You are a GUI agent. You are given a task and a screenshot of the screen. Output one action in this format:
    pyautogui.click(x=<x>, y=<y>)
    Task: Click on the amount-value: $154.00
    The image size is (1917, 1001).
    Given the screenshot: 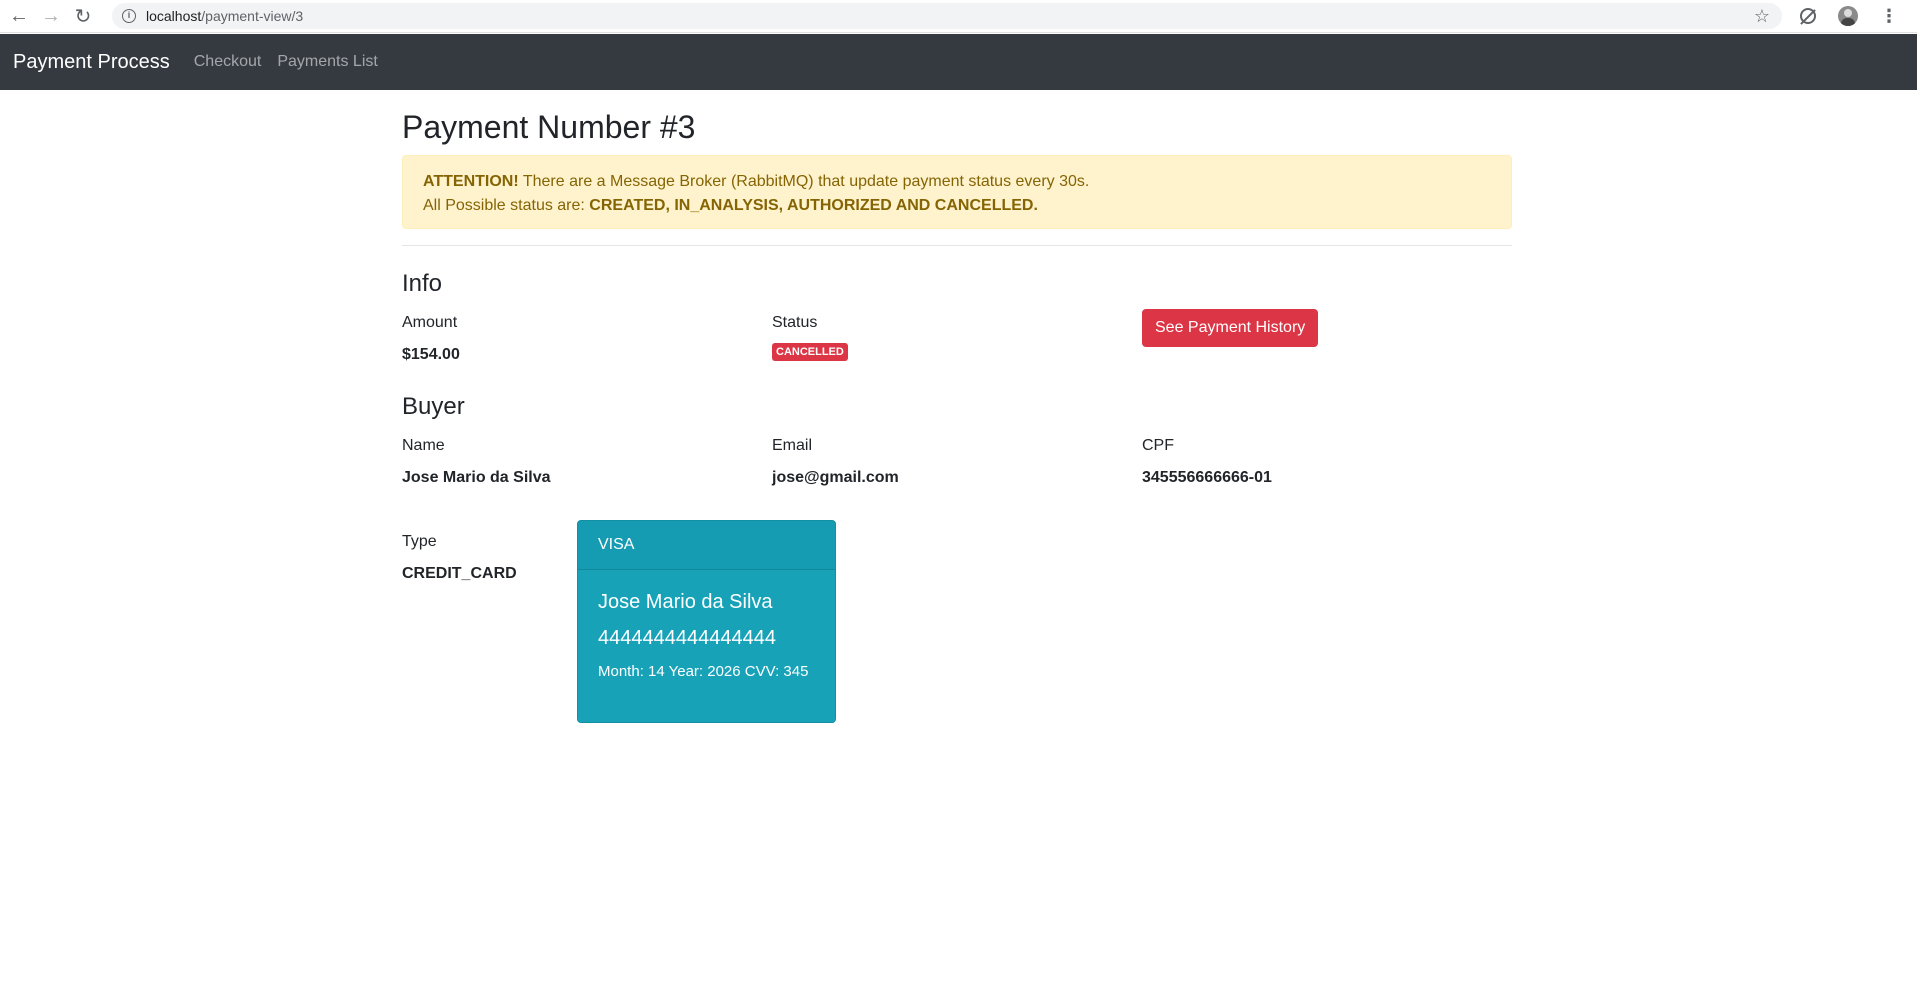 What is the action you would take?
    pyautogui.click(x=431, y=355)
    